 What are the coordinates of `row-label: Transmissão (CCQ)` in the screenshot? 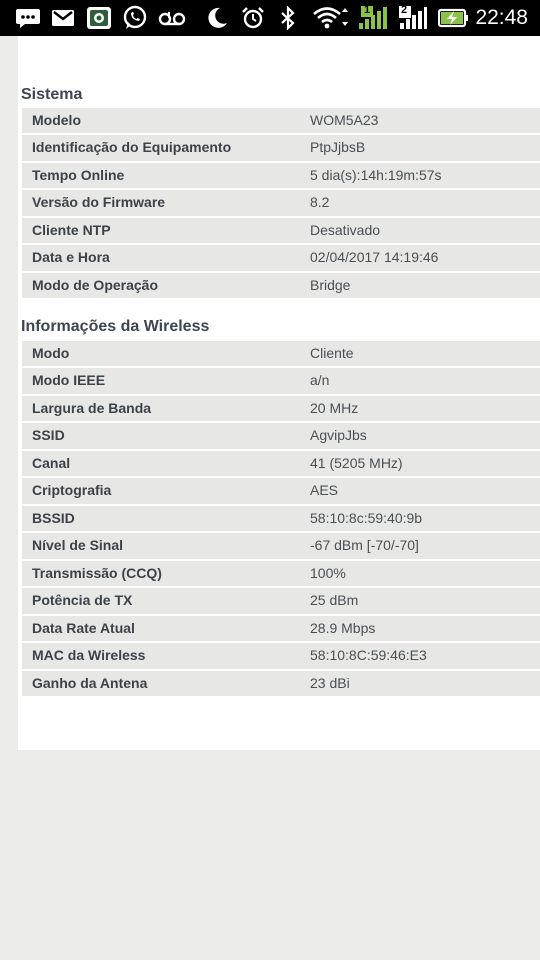 It's located at (97, 572).